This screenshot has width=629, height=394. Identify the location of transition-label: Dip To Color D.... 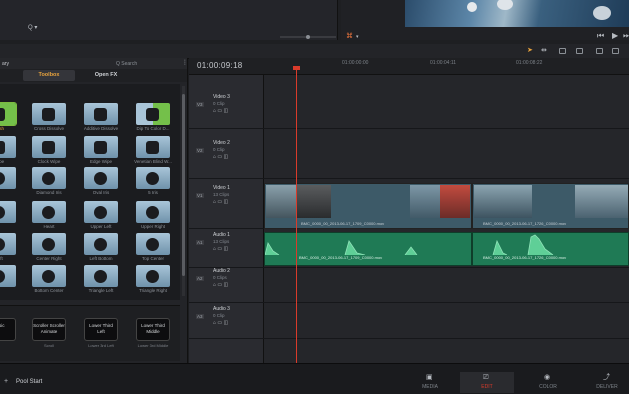
(153, 128).